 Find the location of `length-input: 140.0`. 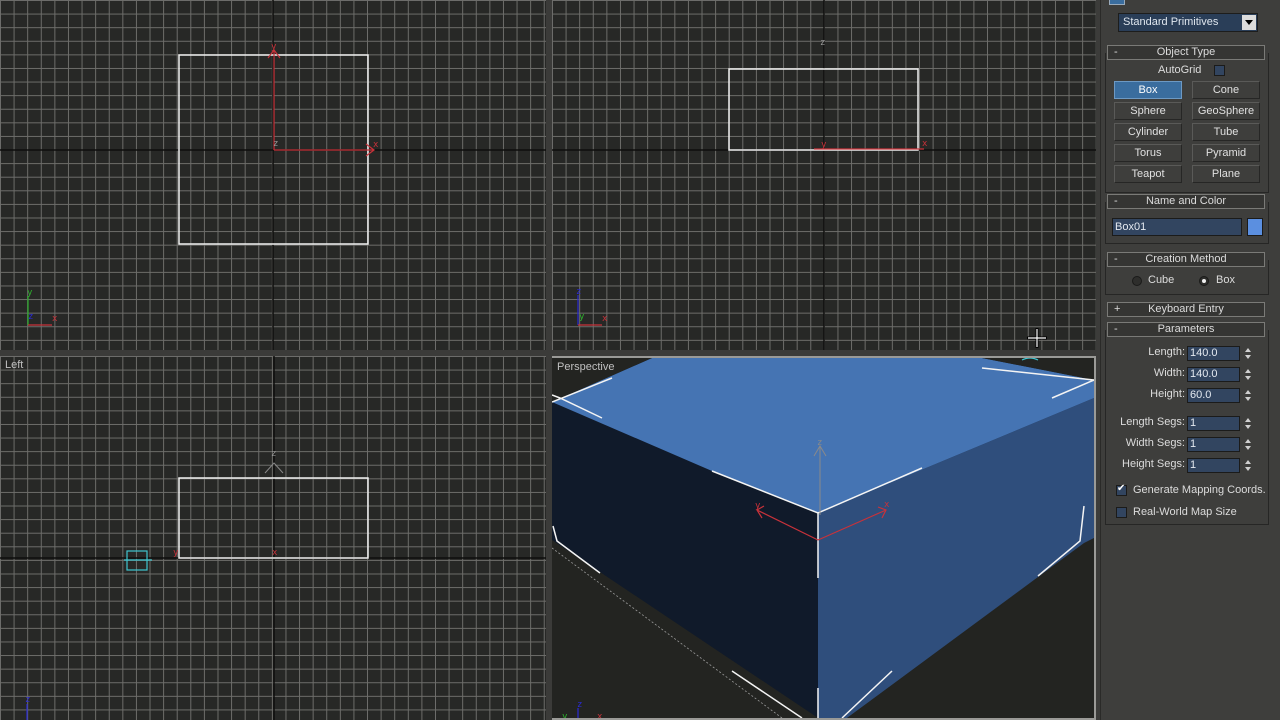

length-input: 140.0 is located at coordinates (1213, 353).